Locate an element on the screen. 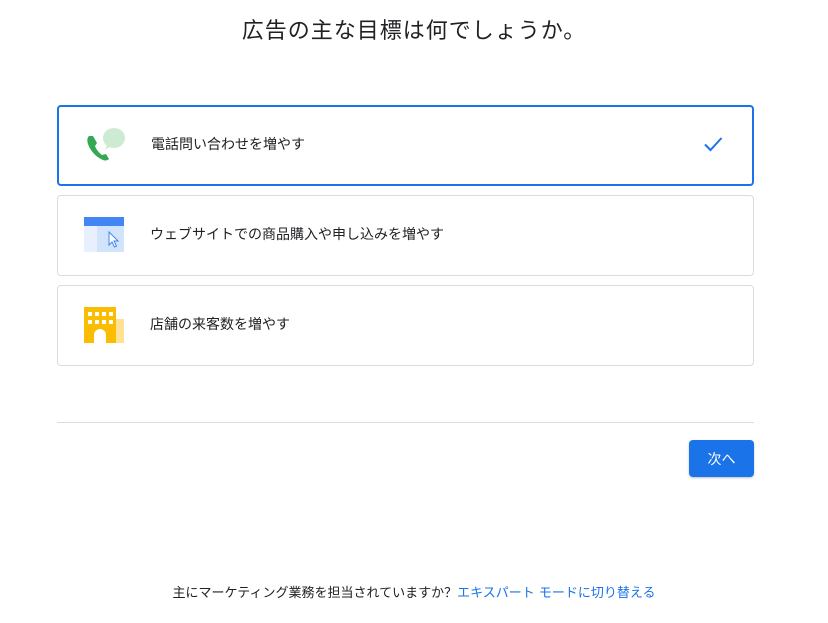 The image size is (828, 623). goal-option-label: 電話問い合わせを増やす is located at coordinates (228, 145).